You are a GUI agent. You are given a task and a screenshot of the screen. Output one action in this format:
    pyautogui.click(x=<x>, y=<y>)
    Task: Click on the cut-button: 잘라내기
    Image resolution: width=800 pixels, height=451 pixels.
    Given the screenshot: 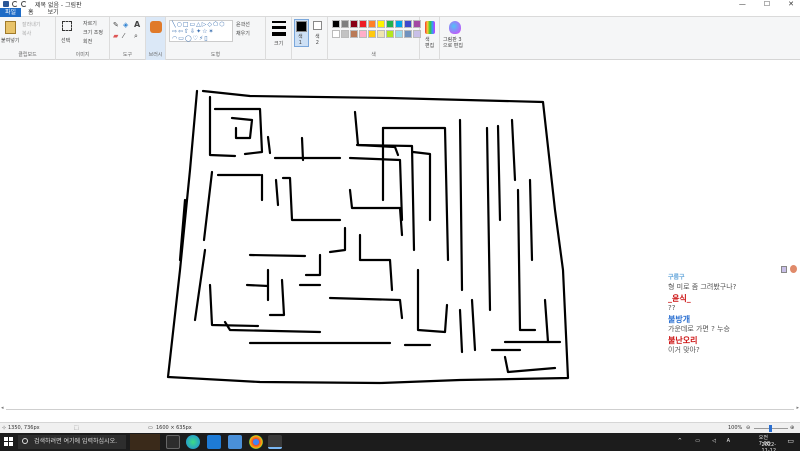 What is the action you would take?
    pyautogui.click(x=31, y=24)
    